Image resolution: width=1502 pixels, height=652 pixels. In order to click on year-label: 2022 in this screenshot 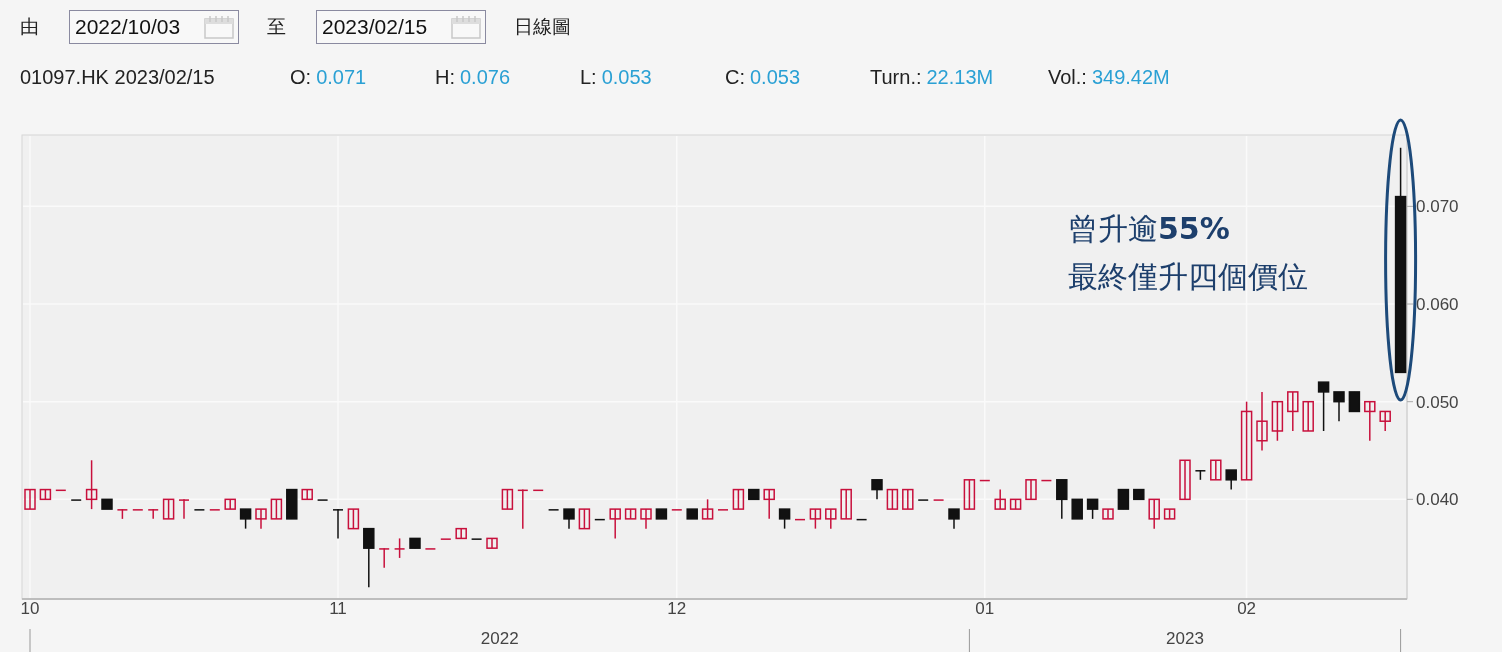, I will do `click(499, 638)`.